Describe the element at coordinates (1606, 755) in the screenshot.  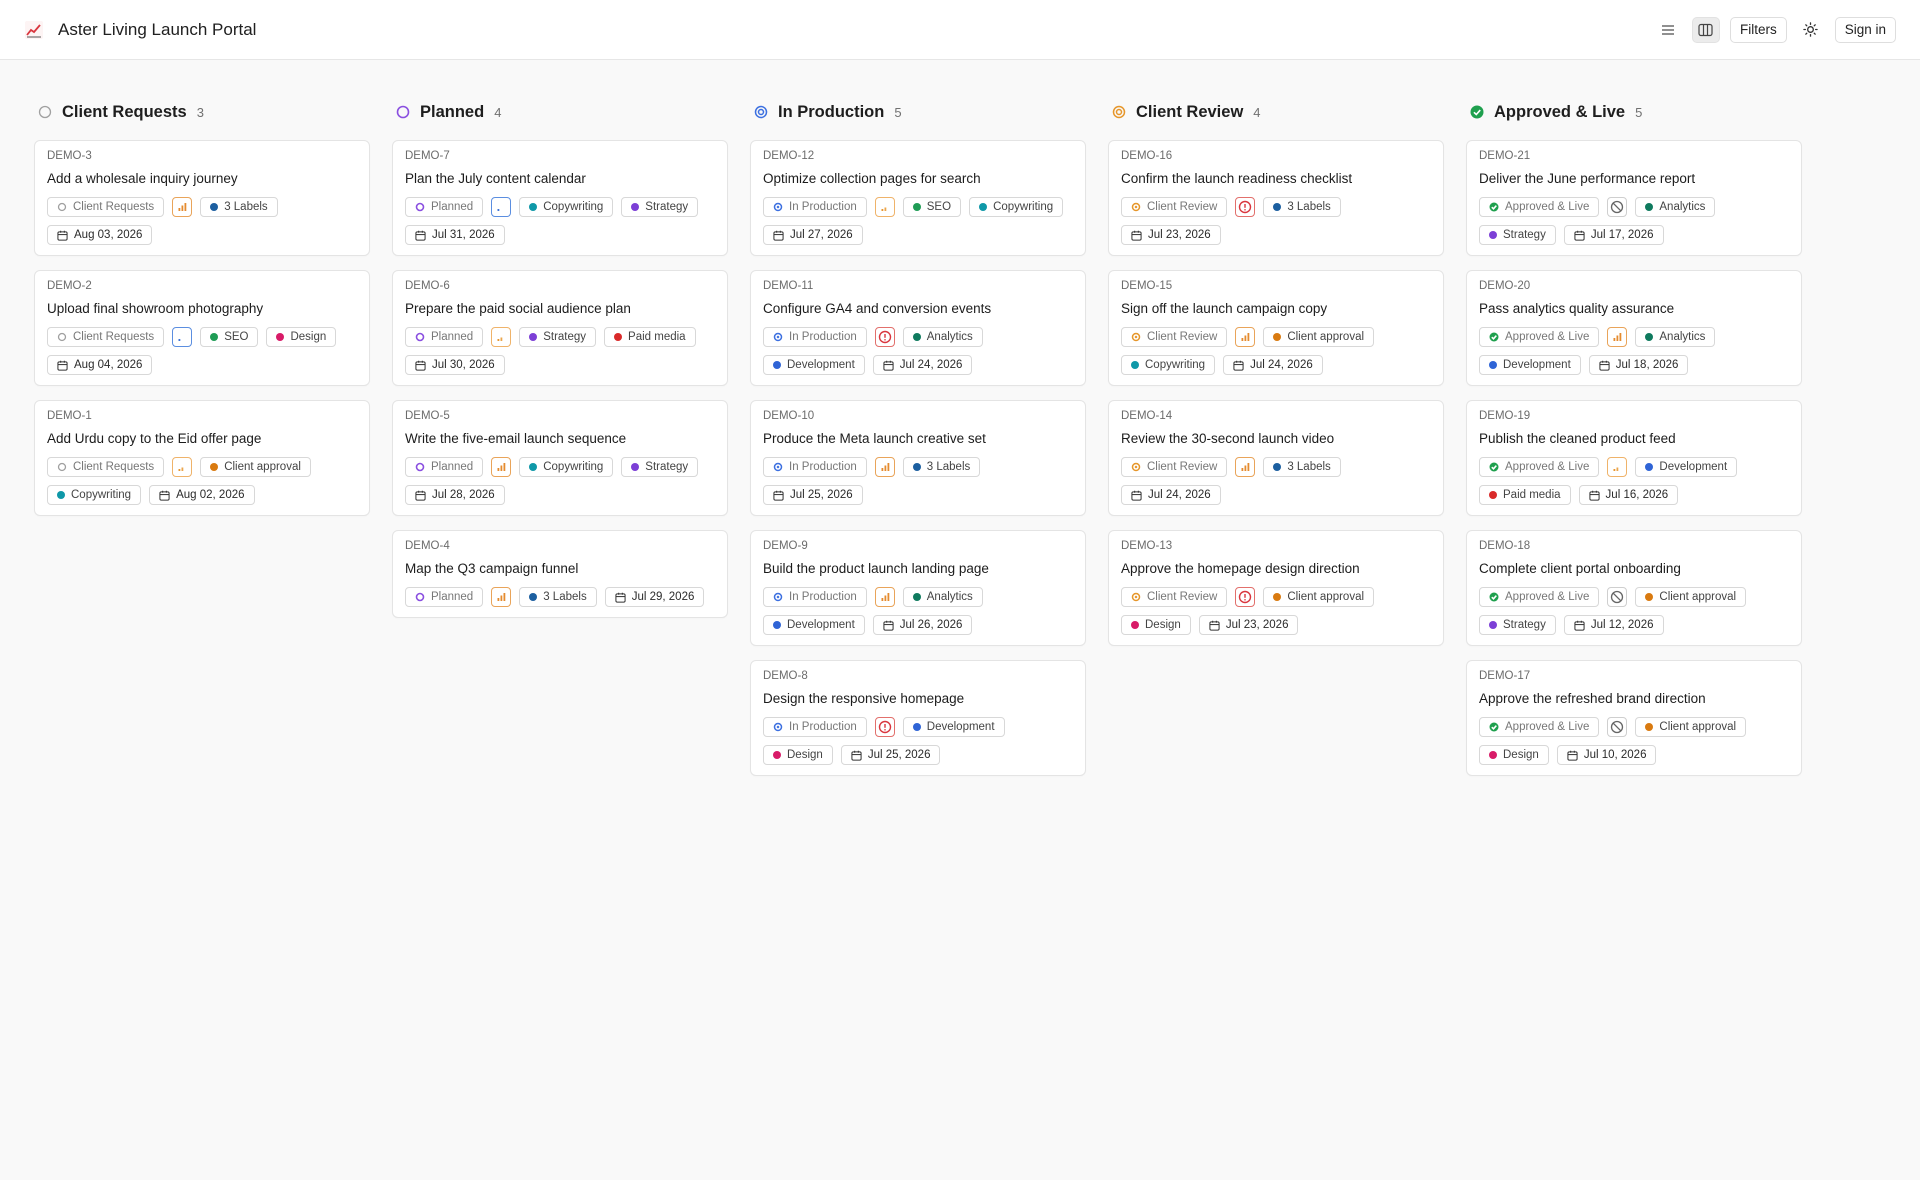
I see `due-date-chip: Jul 10, 2026` at that location.